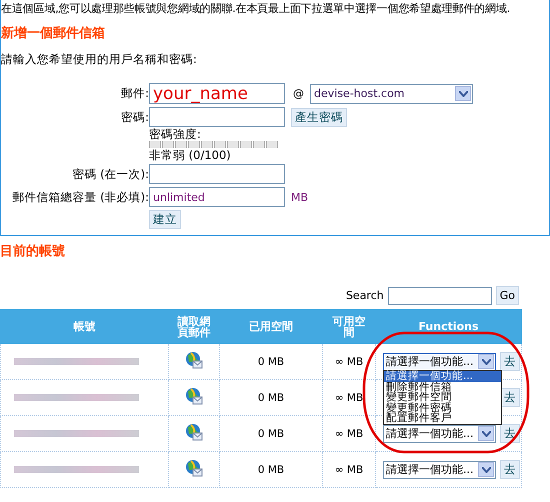 The height and width of the screenshot is (502, 550). I want to click on column-header: 讀取網頁郵件, so click(194, 327).